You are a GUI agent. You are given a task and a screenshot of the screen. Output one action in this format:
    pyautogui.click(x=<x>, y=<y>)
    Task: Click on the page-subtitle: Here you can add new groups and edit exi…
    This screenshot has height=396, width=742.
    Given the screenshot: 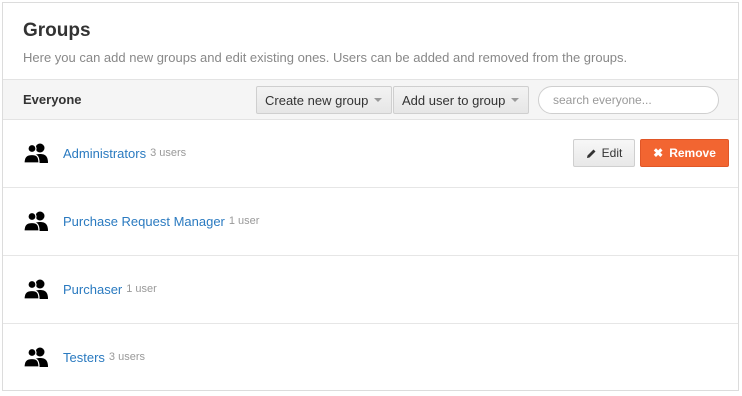 What is the action you would take?
    pyautogui.click(x=325, y=57)
    